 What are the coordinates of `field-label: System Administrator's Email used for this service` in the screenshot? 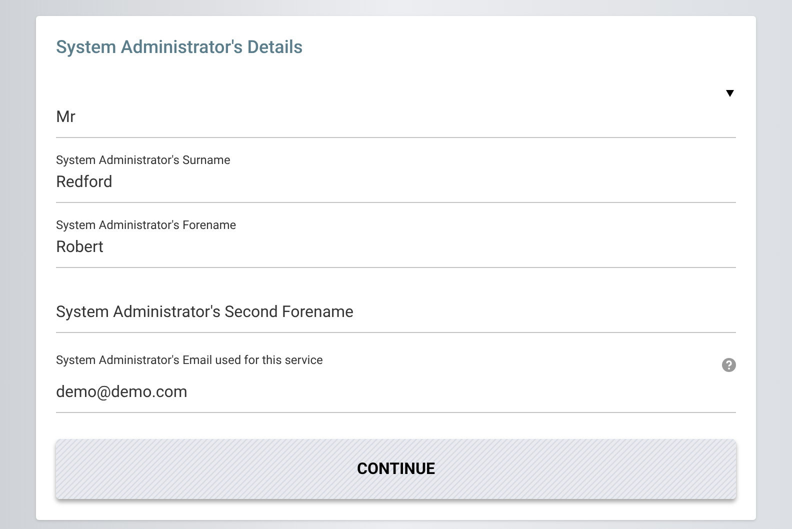 It's located at (189, 360).